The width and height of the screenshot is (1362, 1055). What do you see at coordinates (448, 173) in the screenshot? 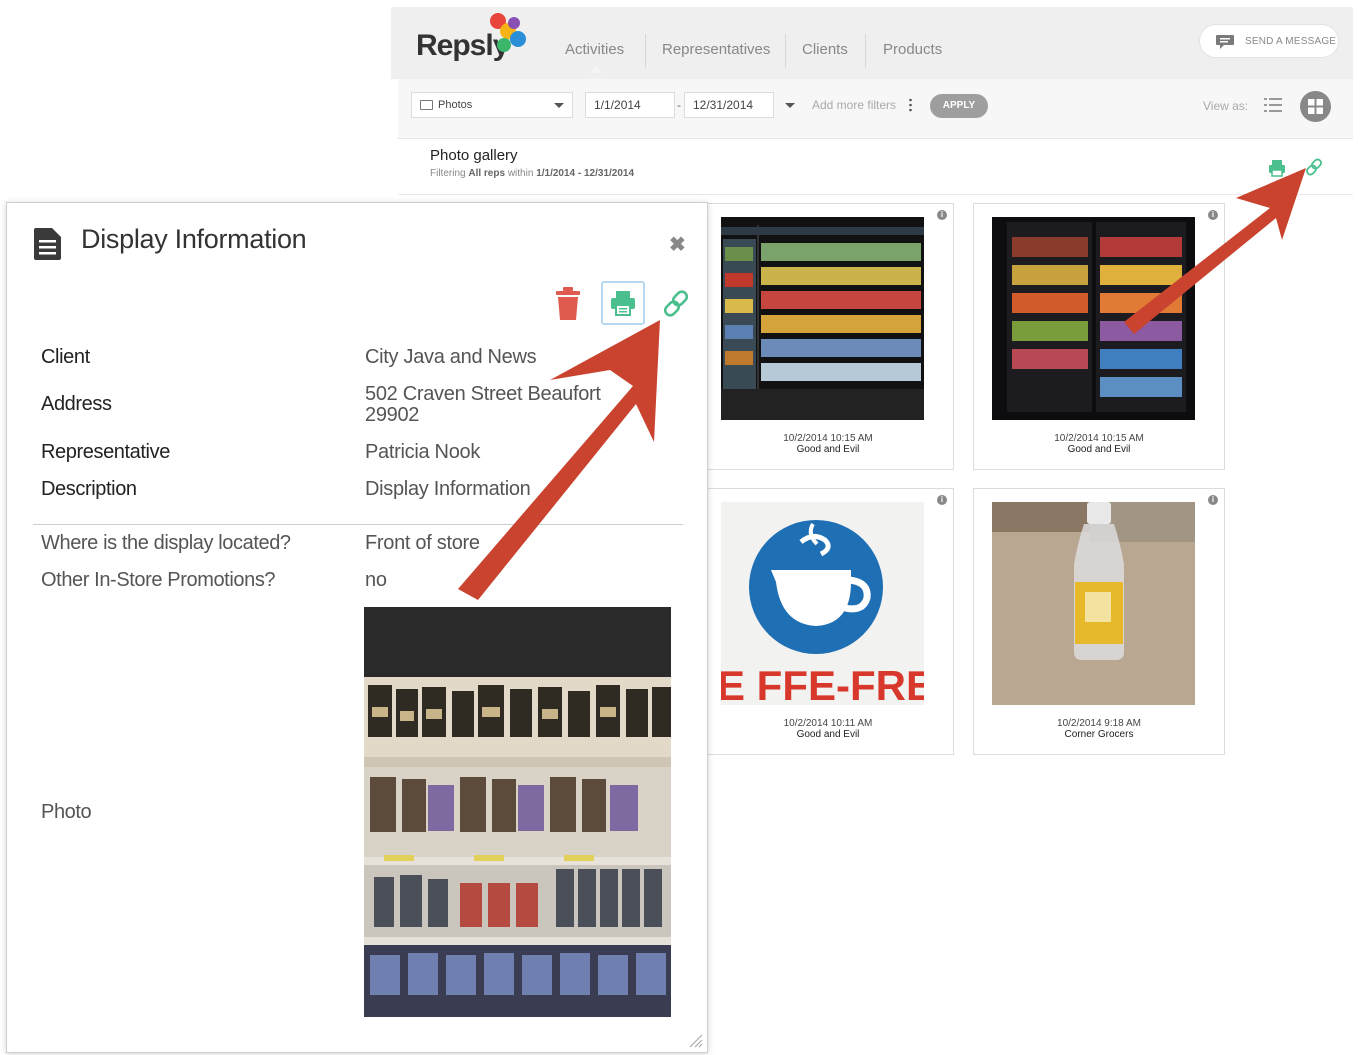
I see `filter-summary-prefix: Filtering` at bounding box center [448, 173].